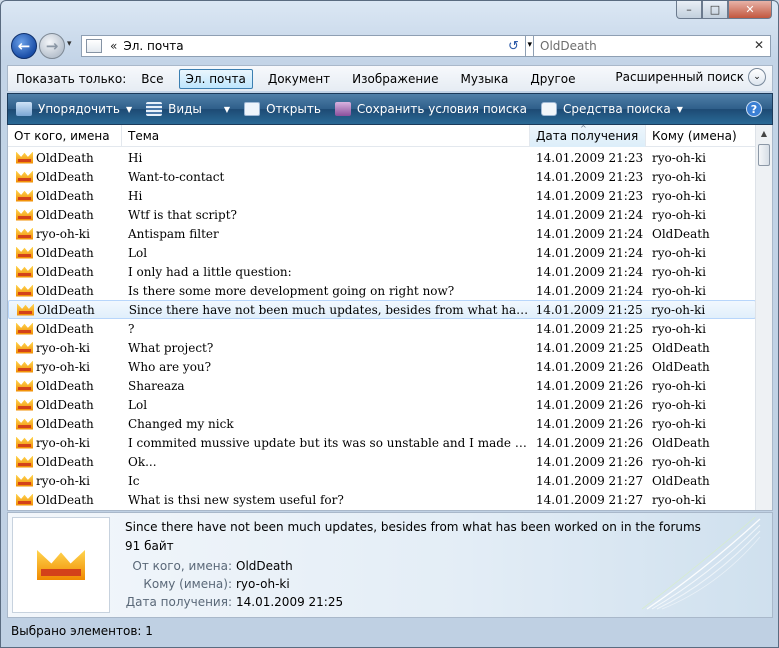 This screenshot has height=648, width=779. Describe the element at coordinates (430, 109) in the screenshot. I see `save-search-button: Сохранить условия поиска` at that location.